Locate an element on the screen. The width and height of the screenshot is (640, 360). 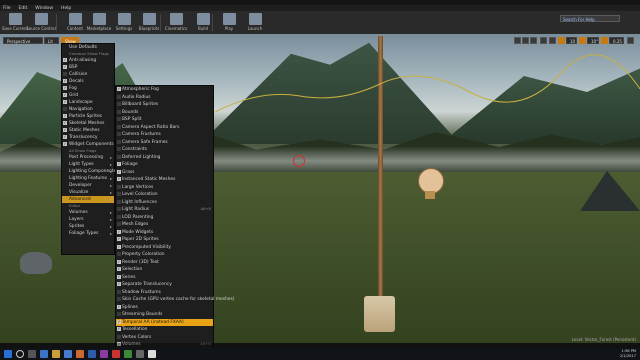
show-flag-foliage-types: Foliage Types ▸ is located at coordinates (88, 233).